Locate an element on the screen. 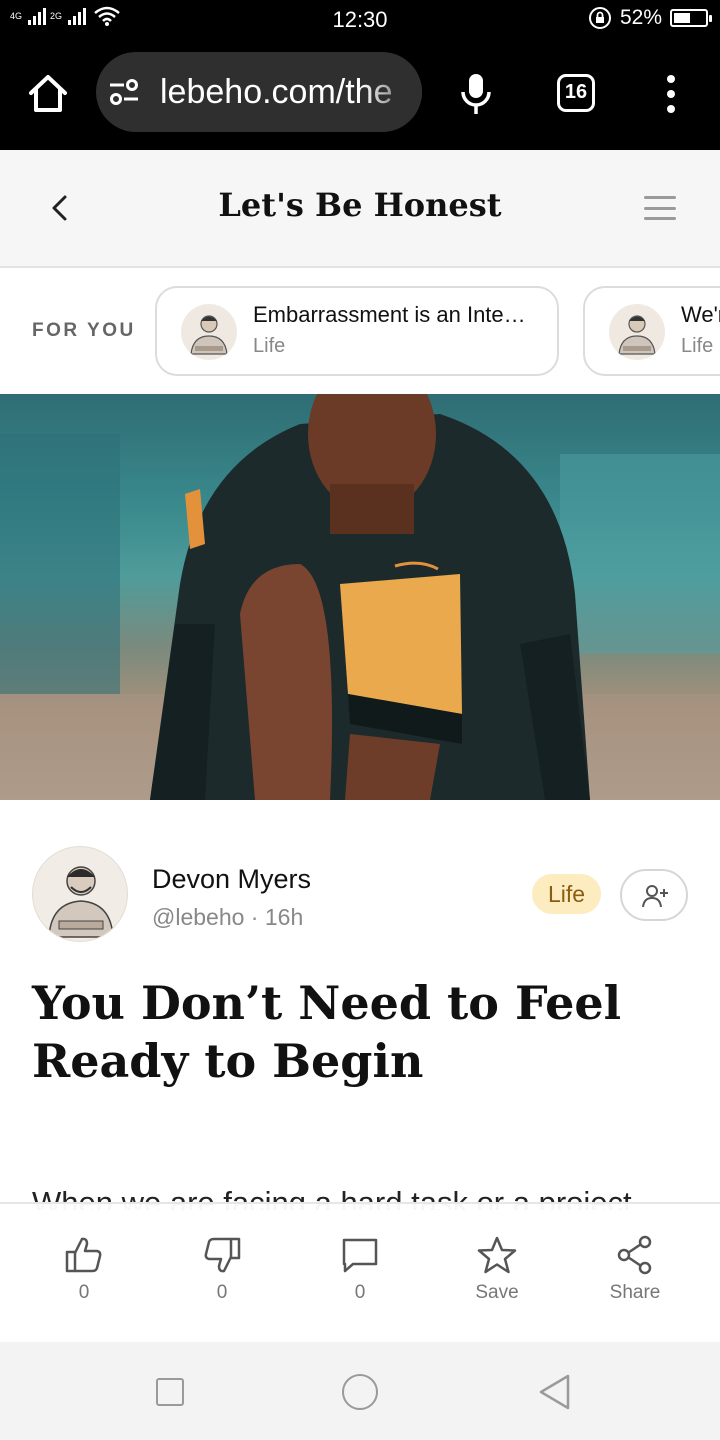 The image size is (720, 1440). dislike-button: 0 is located at coordinates (222, 1269).